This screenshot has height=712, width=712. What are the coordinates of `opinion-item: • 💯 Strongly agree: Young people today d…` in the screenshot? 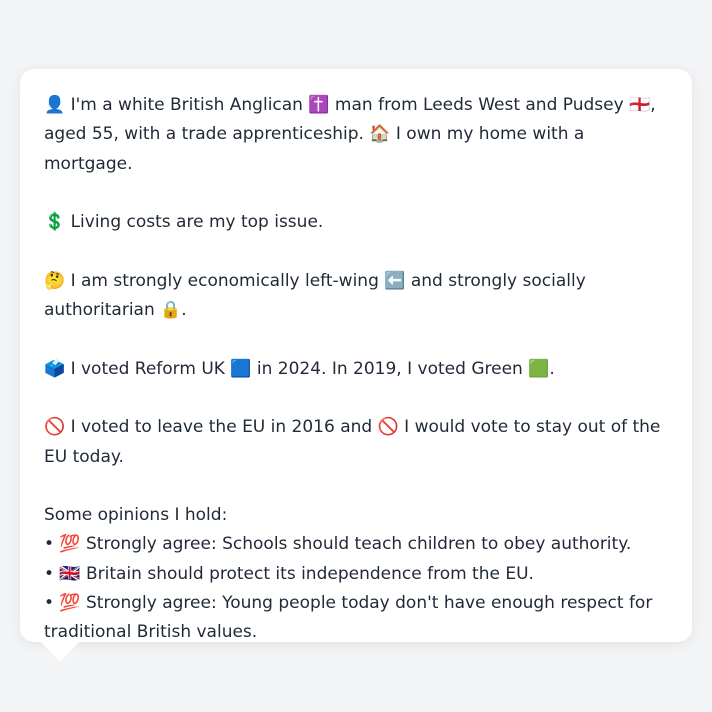 It's located at (348, 618).